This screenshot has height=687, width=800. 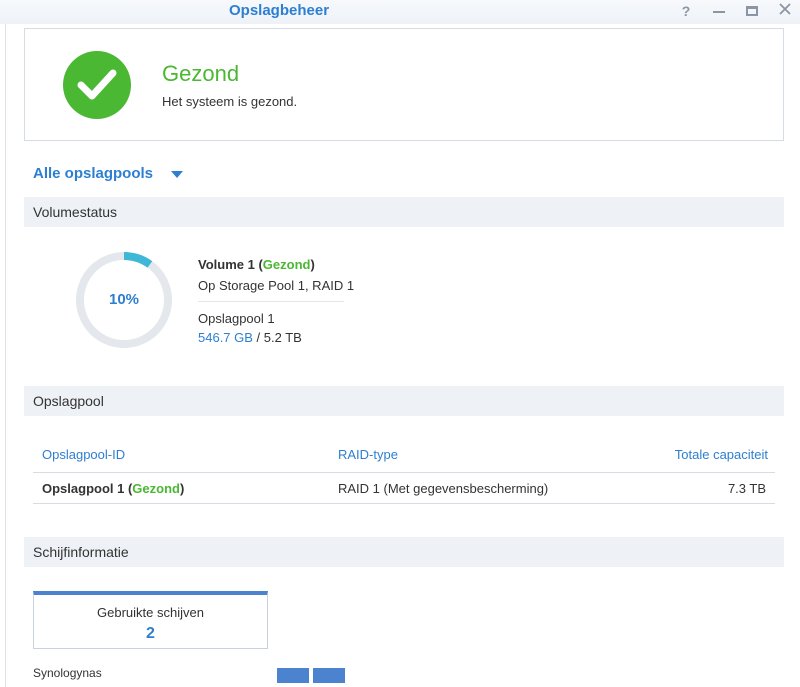 What do you see at coordinates (83, 488) in the screenshot?
I see `pool-name: Opslagpool 1` at bounding box center [83, 488].